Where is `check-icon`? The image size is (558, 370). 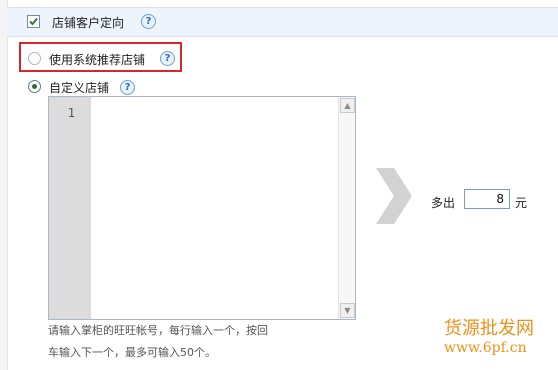
check-icon is located at coordinates (33, 21).